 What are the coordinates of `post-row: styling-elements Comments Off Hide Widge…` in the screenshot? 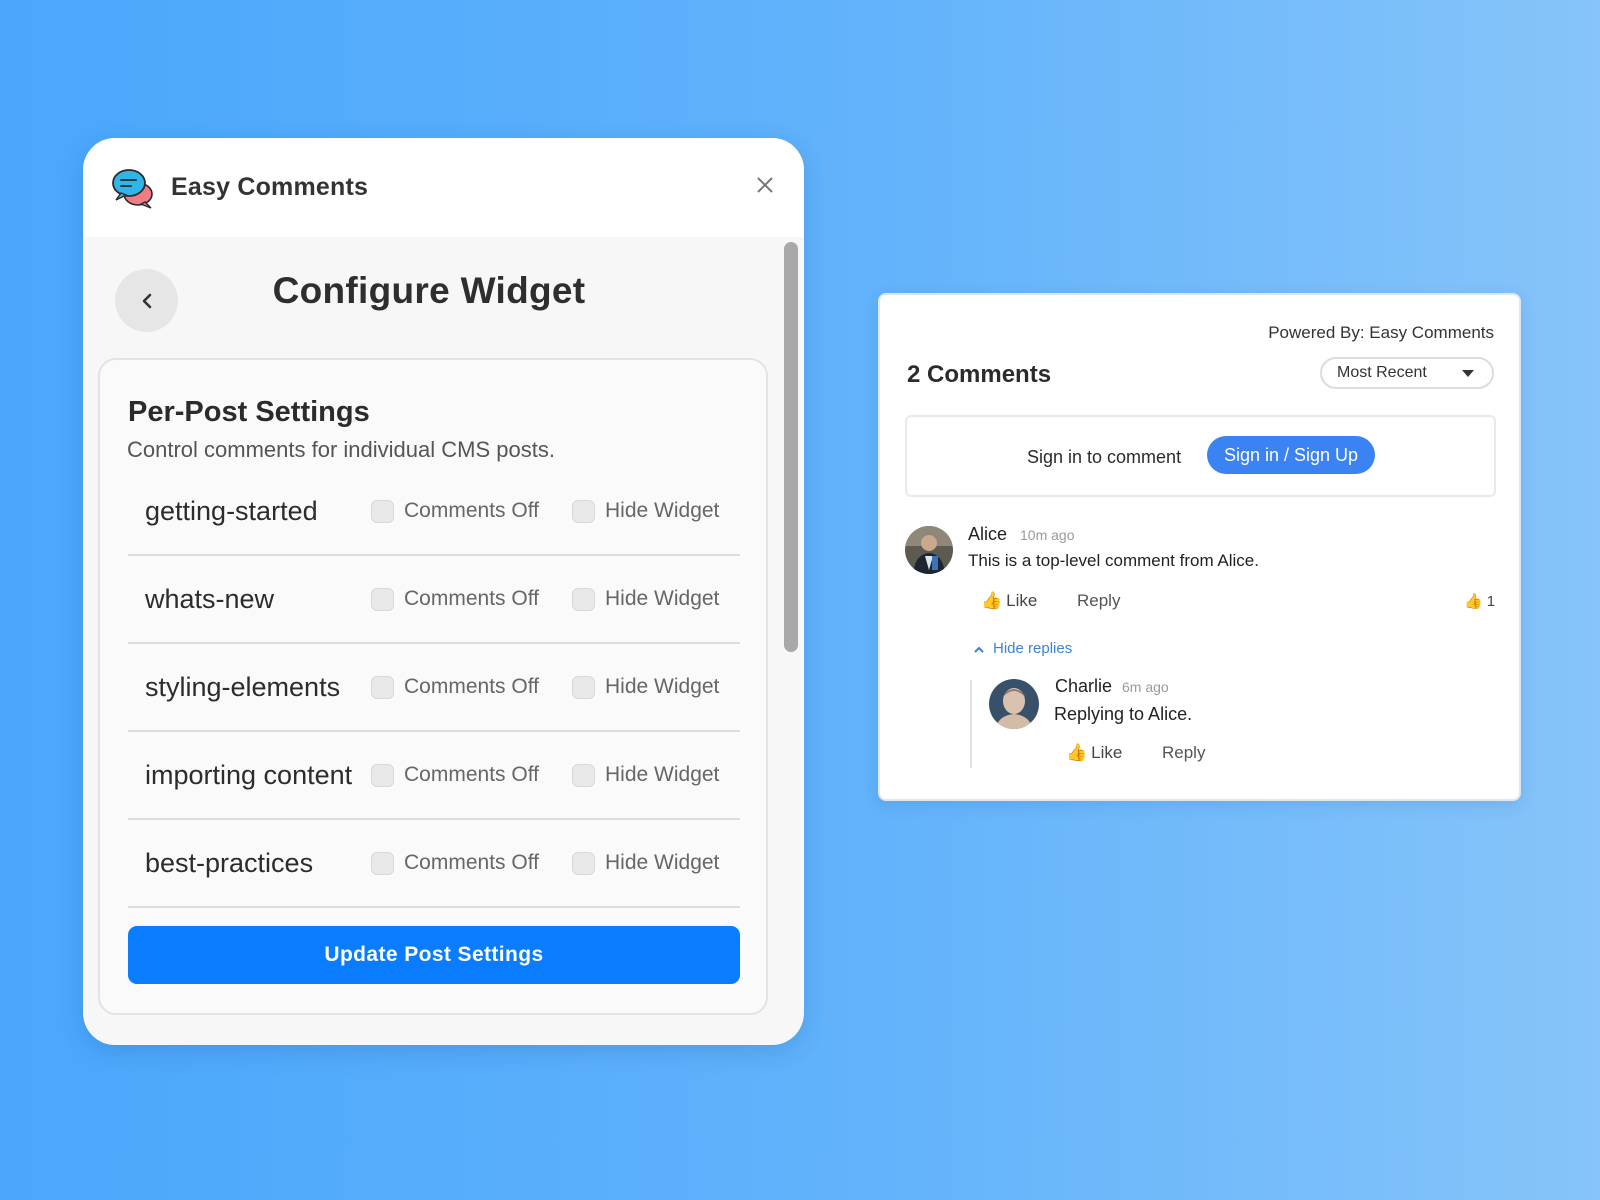 It's located at (434, 688).